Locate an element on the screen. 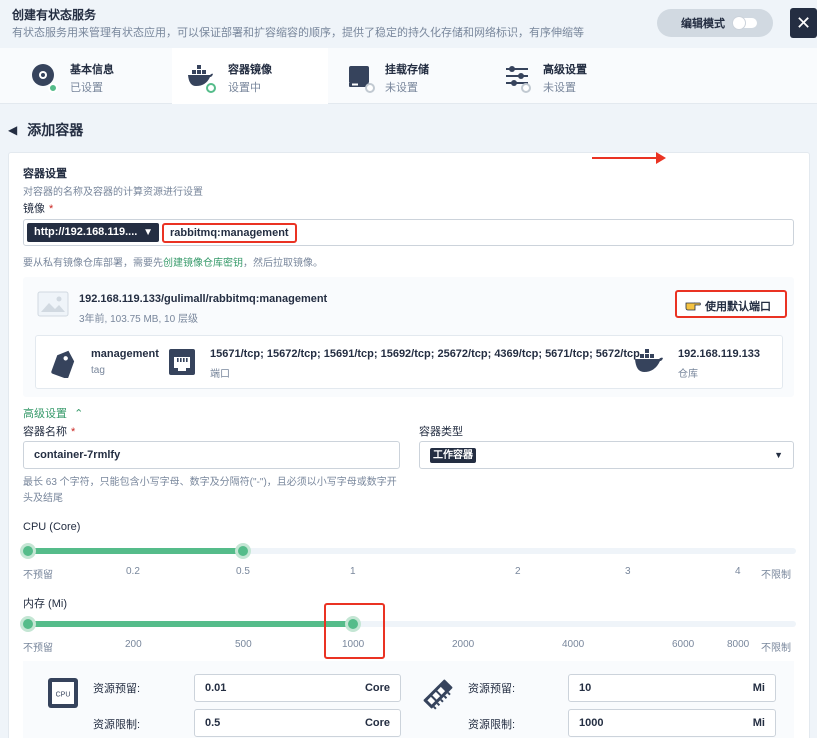 The image size is (817, 738). advanced-settings-toggle: 高级设置 ⌃ is located at coordinates (53, 413).